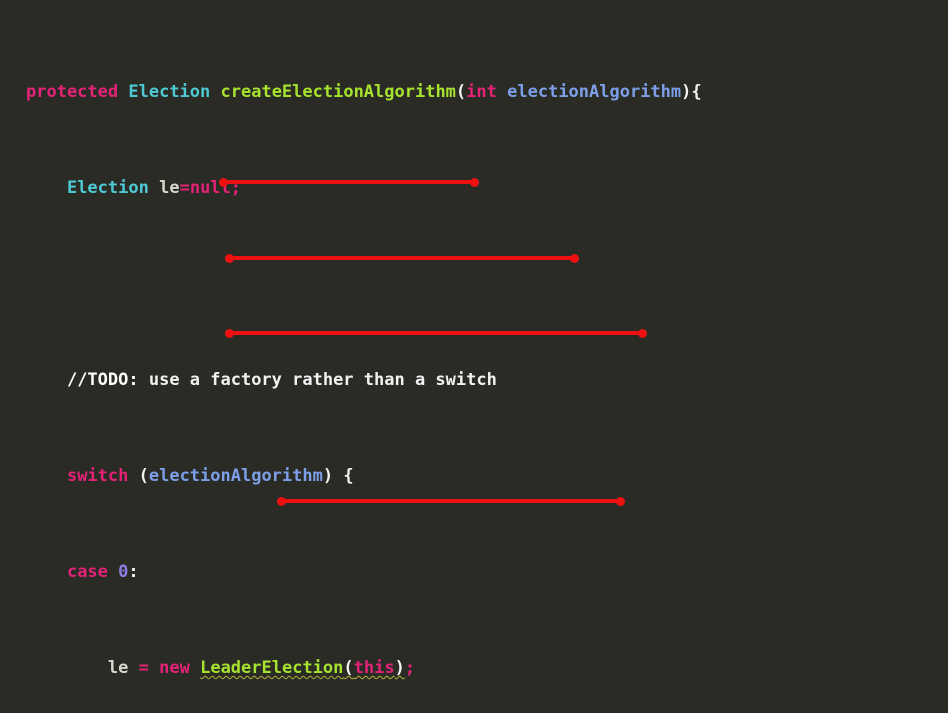  I want to click on token-return-type: Election, so click(169, 92).